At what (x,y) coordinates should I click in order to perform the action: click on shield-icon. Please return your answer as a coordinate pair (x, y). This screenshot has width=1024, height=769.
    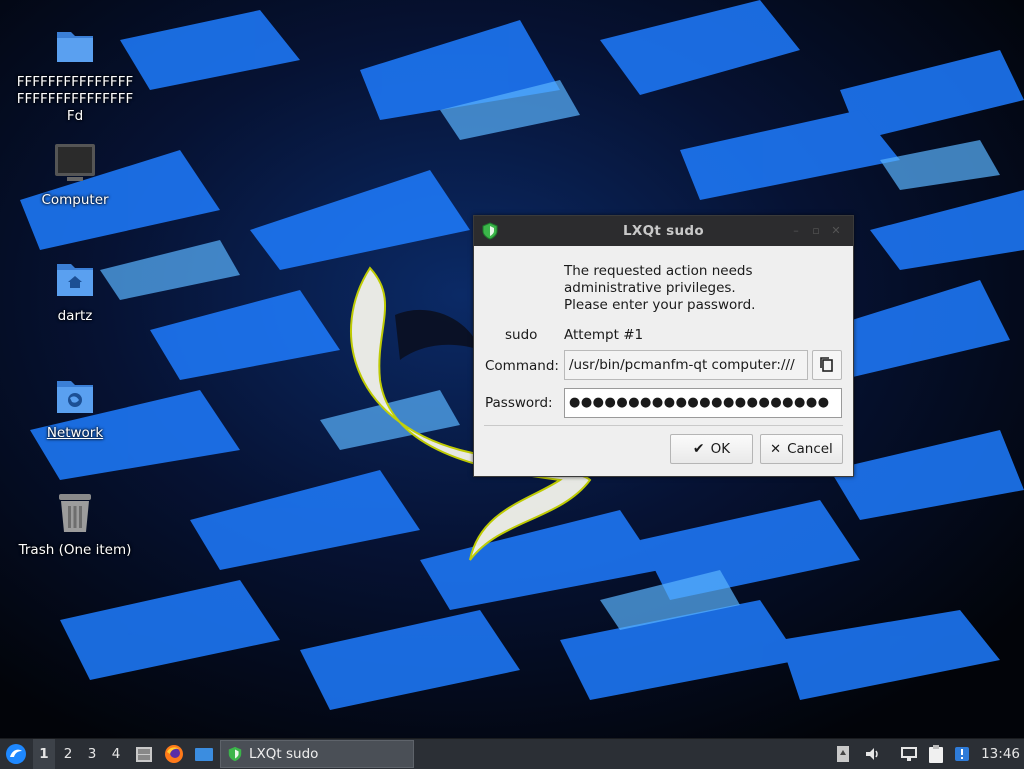
    Looking at the image, I should click on (235, 754).